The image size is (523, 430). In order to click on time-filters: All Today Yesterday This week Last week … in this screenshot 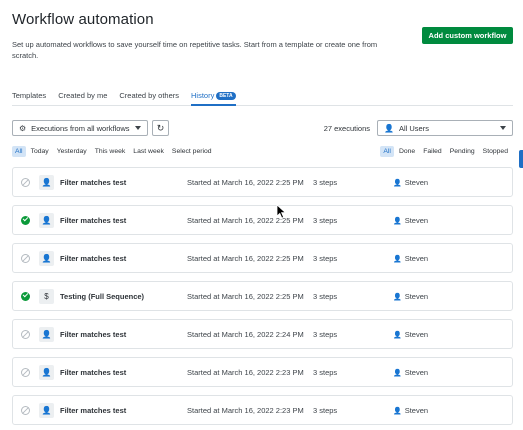, I will do `click(113, 151)`.